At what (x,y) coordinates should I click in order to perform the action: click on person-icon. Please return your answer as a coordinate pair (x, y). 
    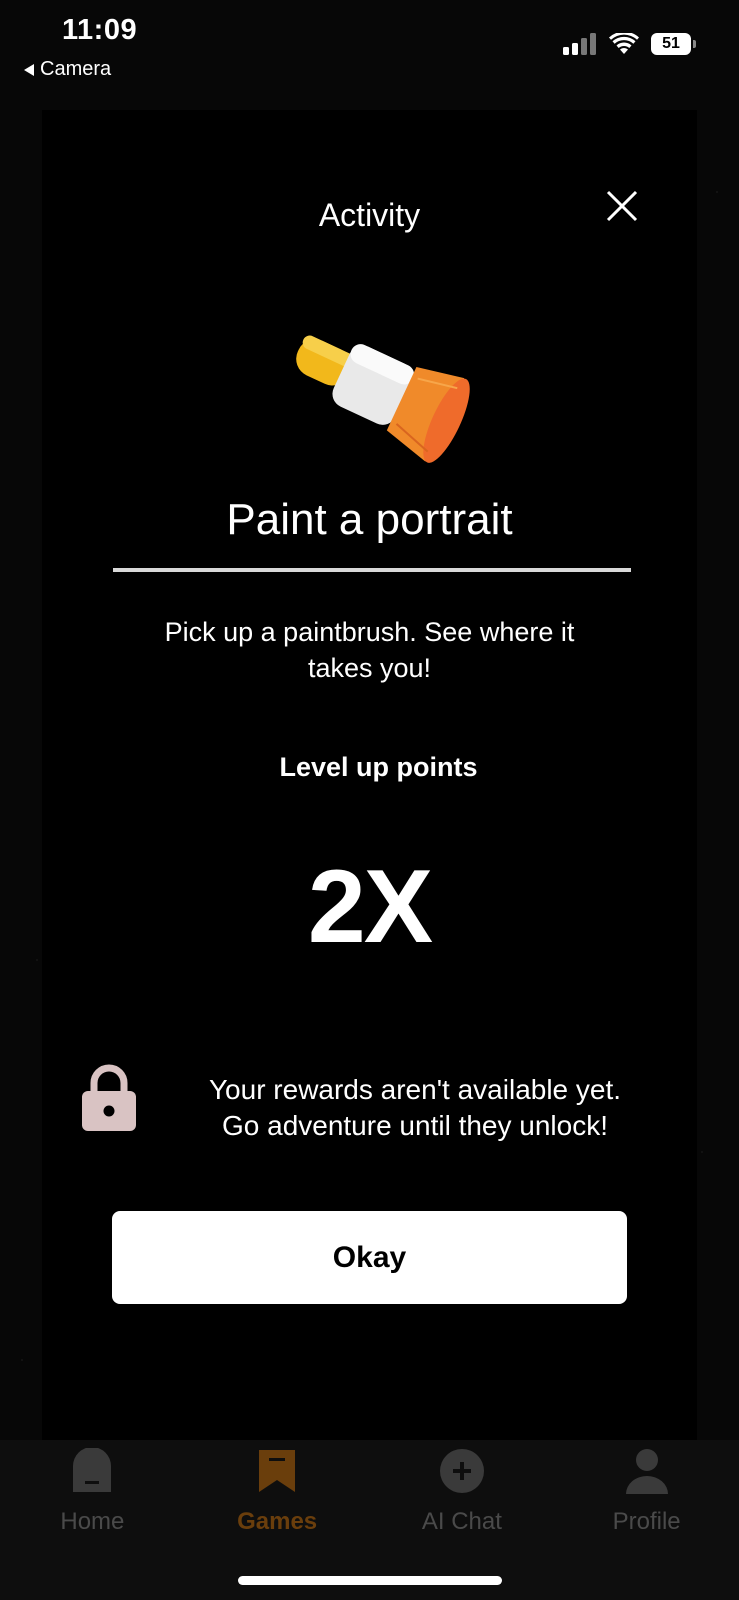
    Looking at the image, I should click on (647, 1471).